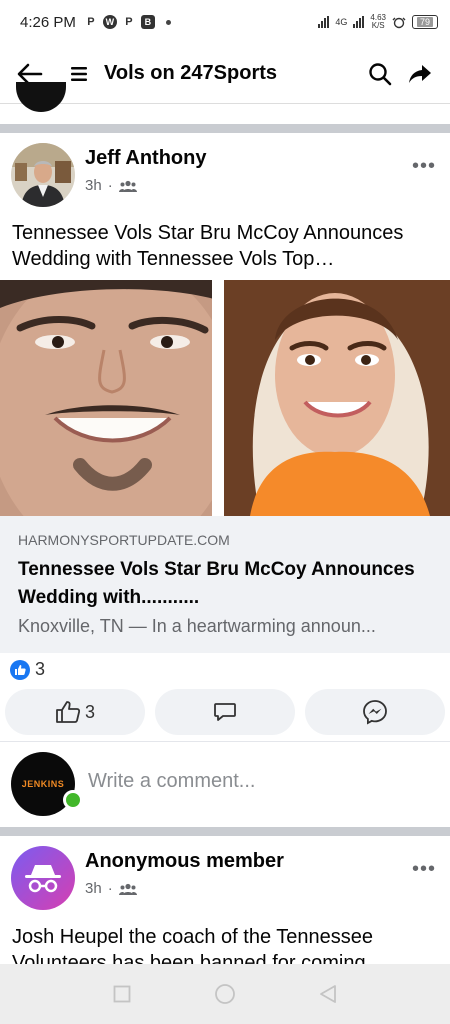 This screenshot has height=1024, width=450. What do you see at coordinates (109, 22) in the screenshot?
I see `w-app-icon: W` at bounding box center [109, 22].